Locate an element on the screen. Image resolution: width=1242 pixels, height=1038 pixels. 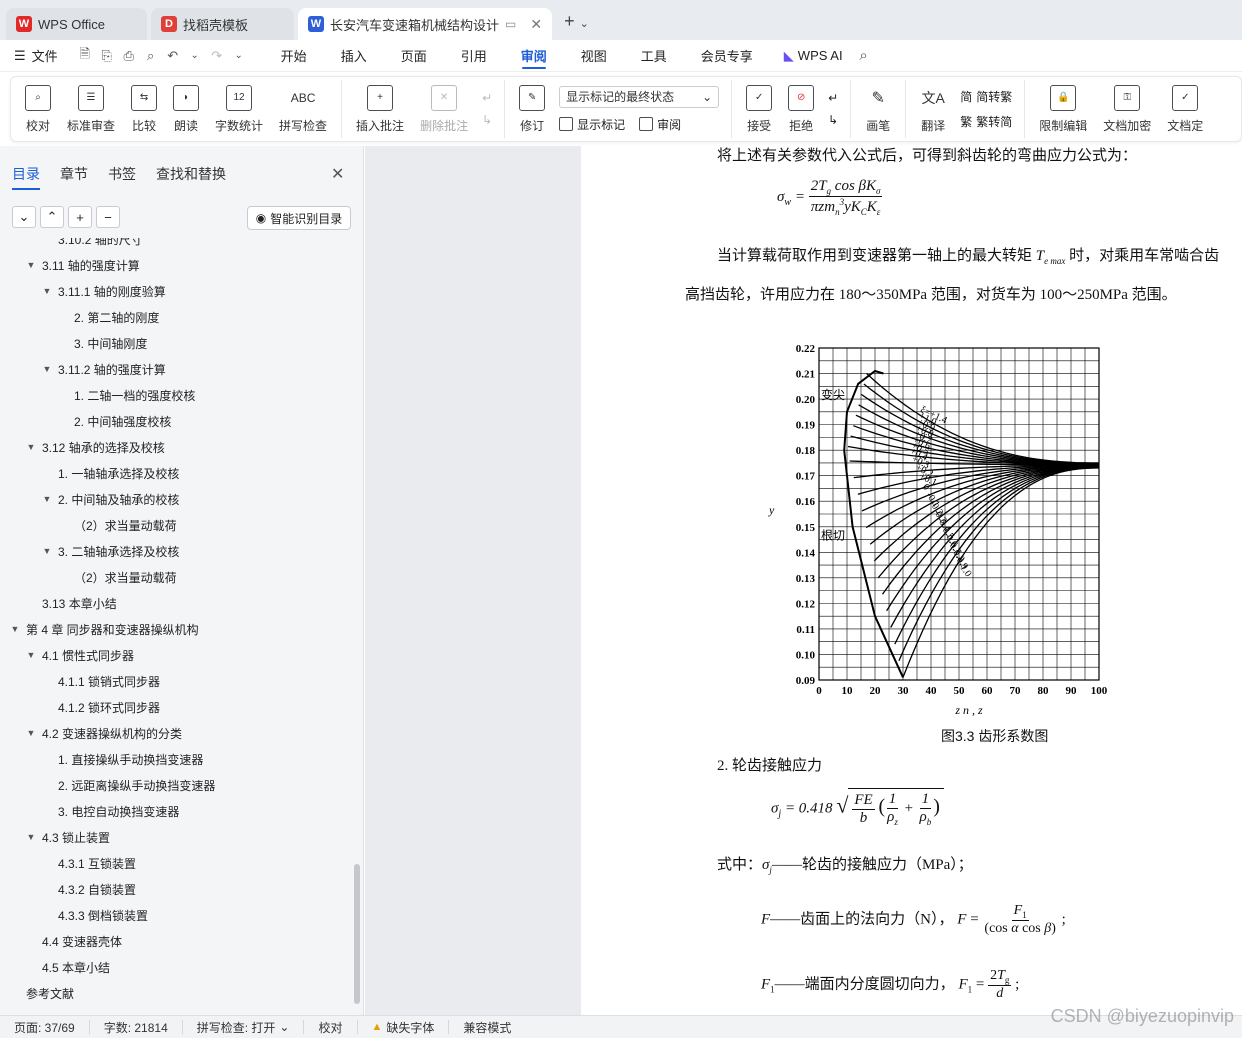
toc-item: 3.10.2 轴的尺寸 is located at coordinates (176, 245).